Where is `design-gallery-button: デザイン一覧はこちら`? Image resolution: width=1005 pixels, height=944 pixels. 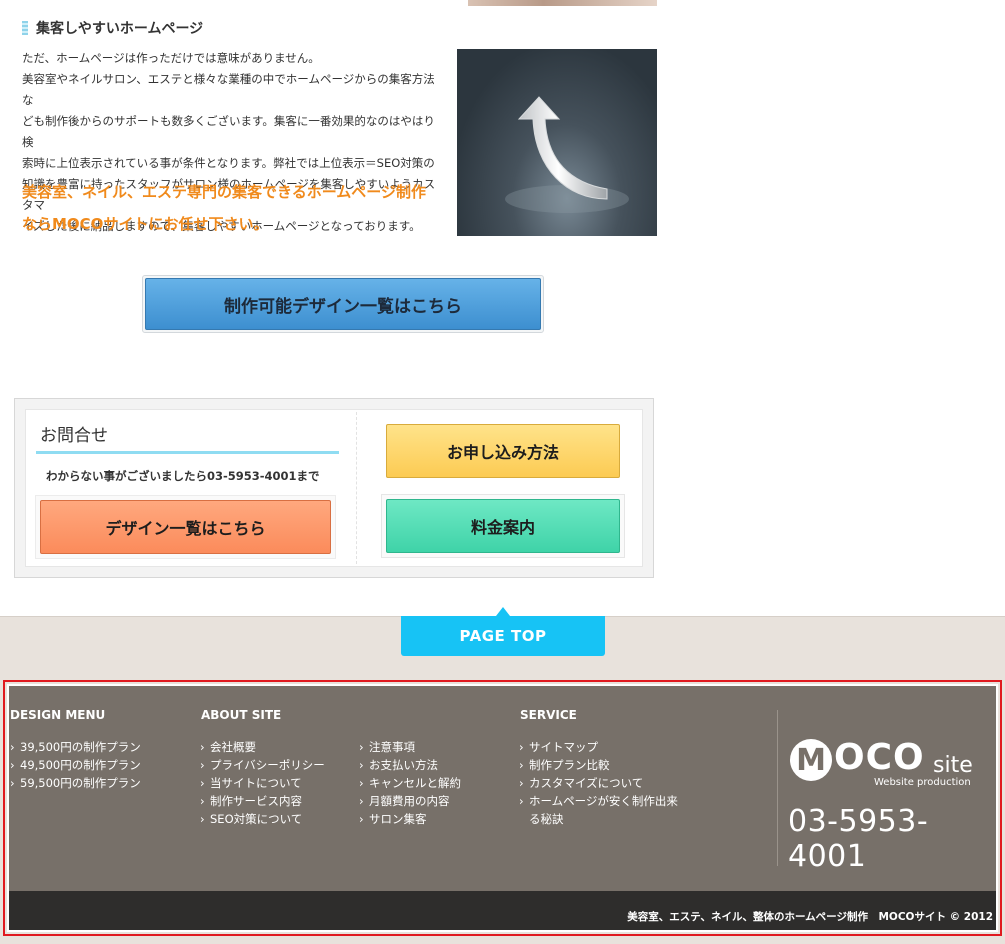
design-gallery-button: デザイン一覧はこちら is located at coordinates (185, 527).